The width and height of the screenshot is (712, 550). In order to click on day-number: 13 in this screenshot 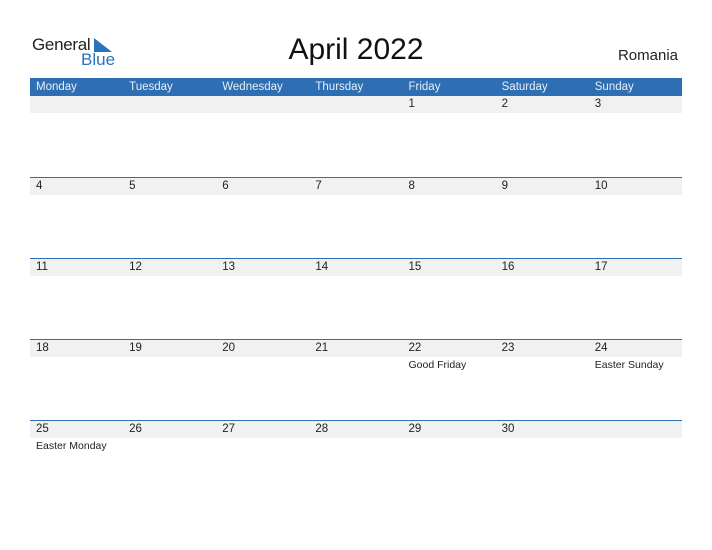, I will do `click(229, 267)`.